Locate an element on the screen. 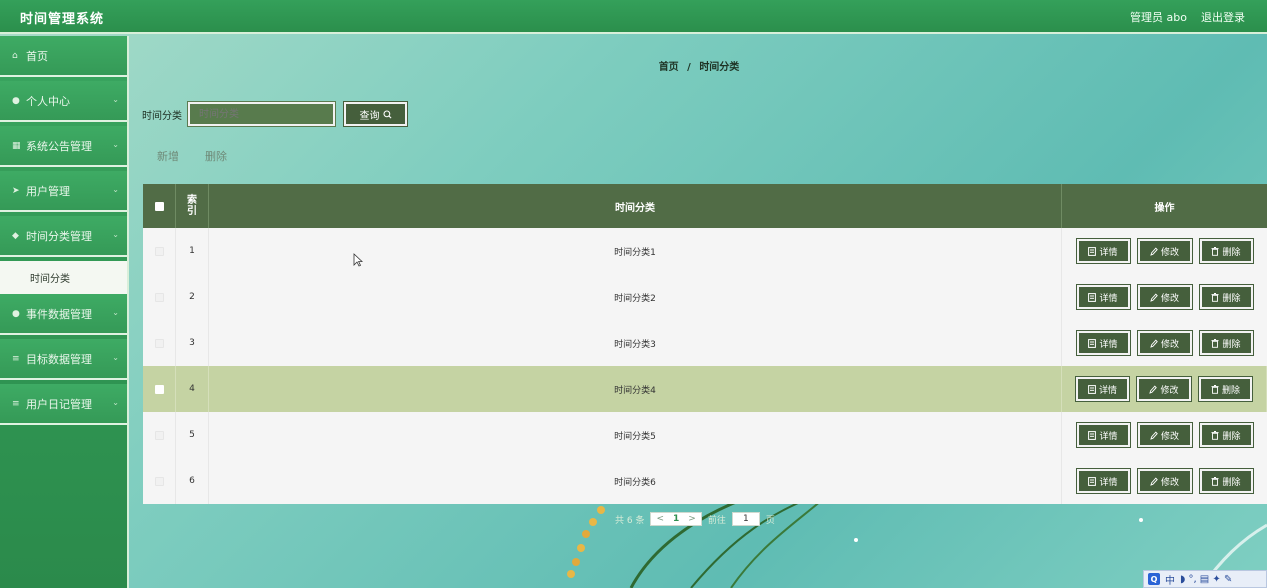 Image resolution: width=1267 pixels, height=588 pixels. sidebar-item-announcements: ▦ 系统公告管理 ⌄ is located at coordinates (63, 146).